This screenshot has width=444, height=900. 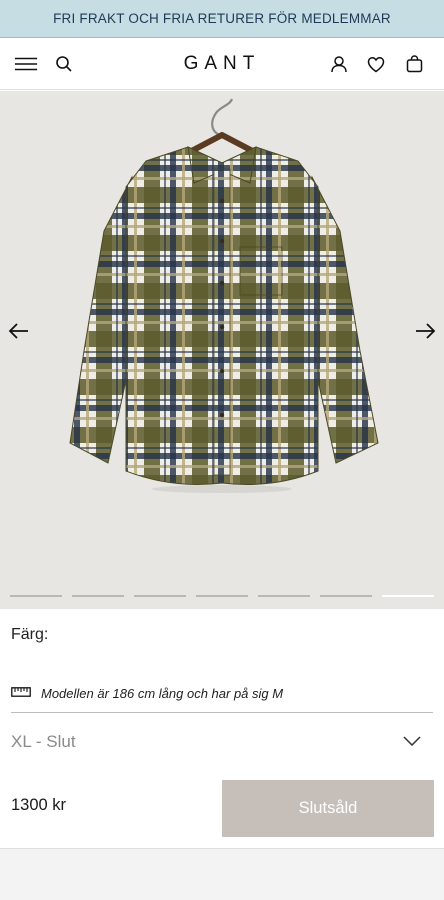 I want to click on sold-out-button: Slutsåld, so click(x=328, y=808).